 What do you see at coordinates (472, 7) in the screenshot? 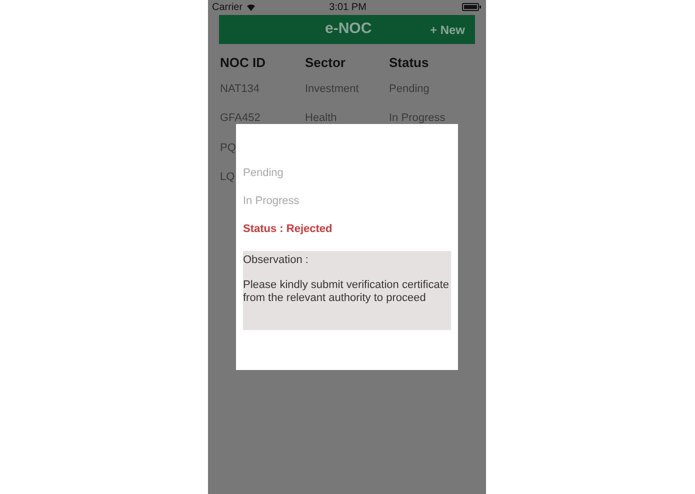
I see `battery-icon` at bounding box center [472, 7].